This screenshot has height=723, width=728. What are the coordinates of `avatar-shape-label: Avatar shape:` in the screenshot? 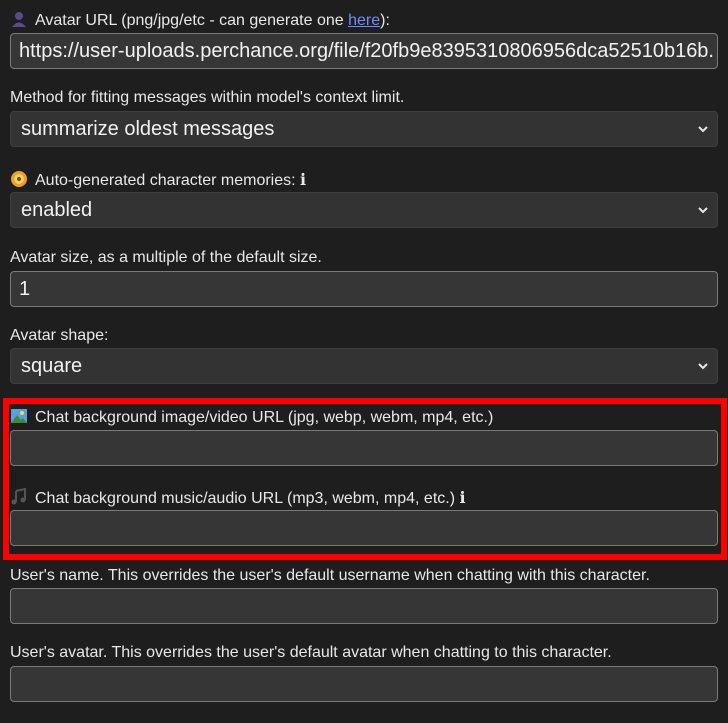 It's located at (59, 335).